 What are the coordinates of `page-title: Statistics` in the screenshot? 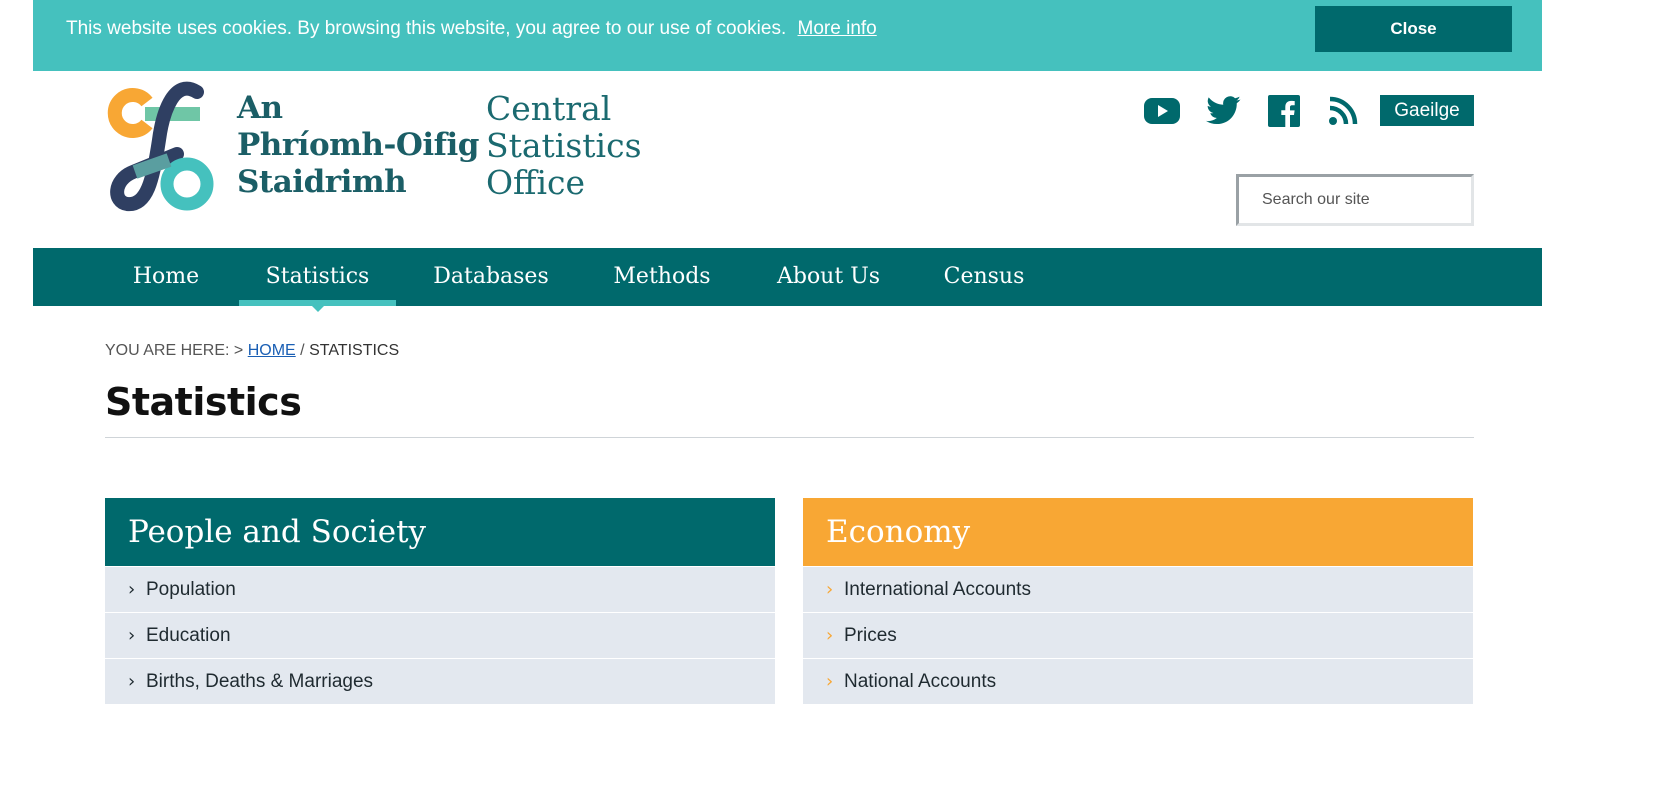 It's located at (203, 402).